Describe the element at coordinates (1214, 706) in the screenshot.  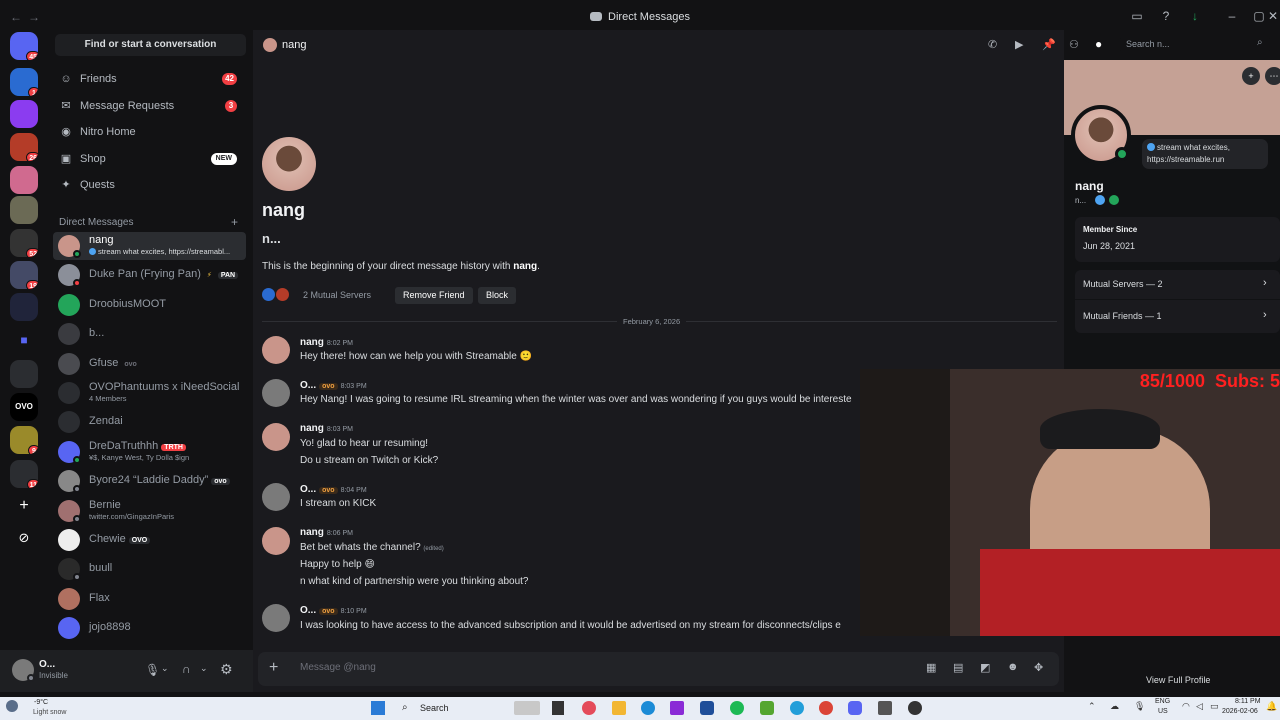
I see `battery-icon: ▭` at that location.